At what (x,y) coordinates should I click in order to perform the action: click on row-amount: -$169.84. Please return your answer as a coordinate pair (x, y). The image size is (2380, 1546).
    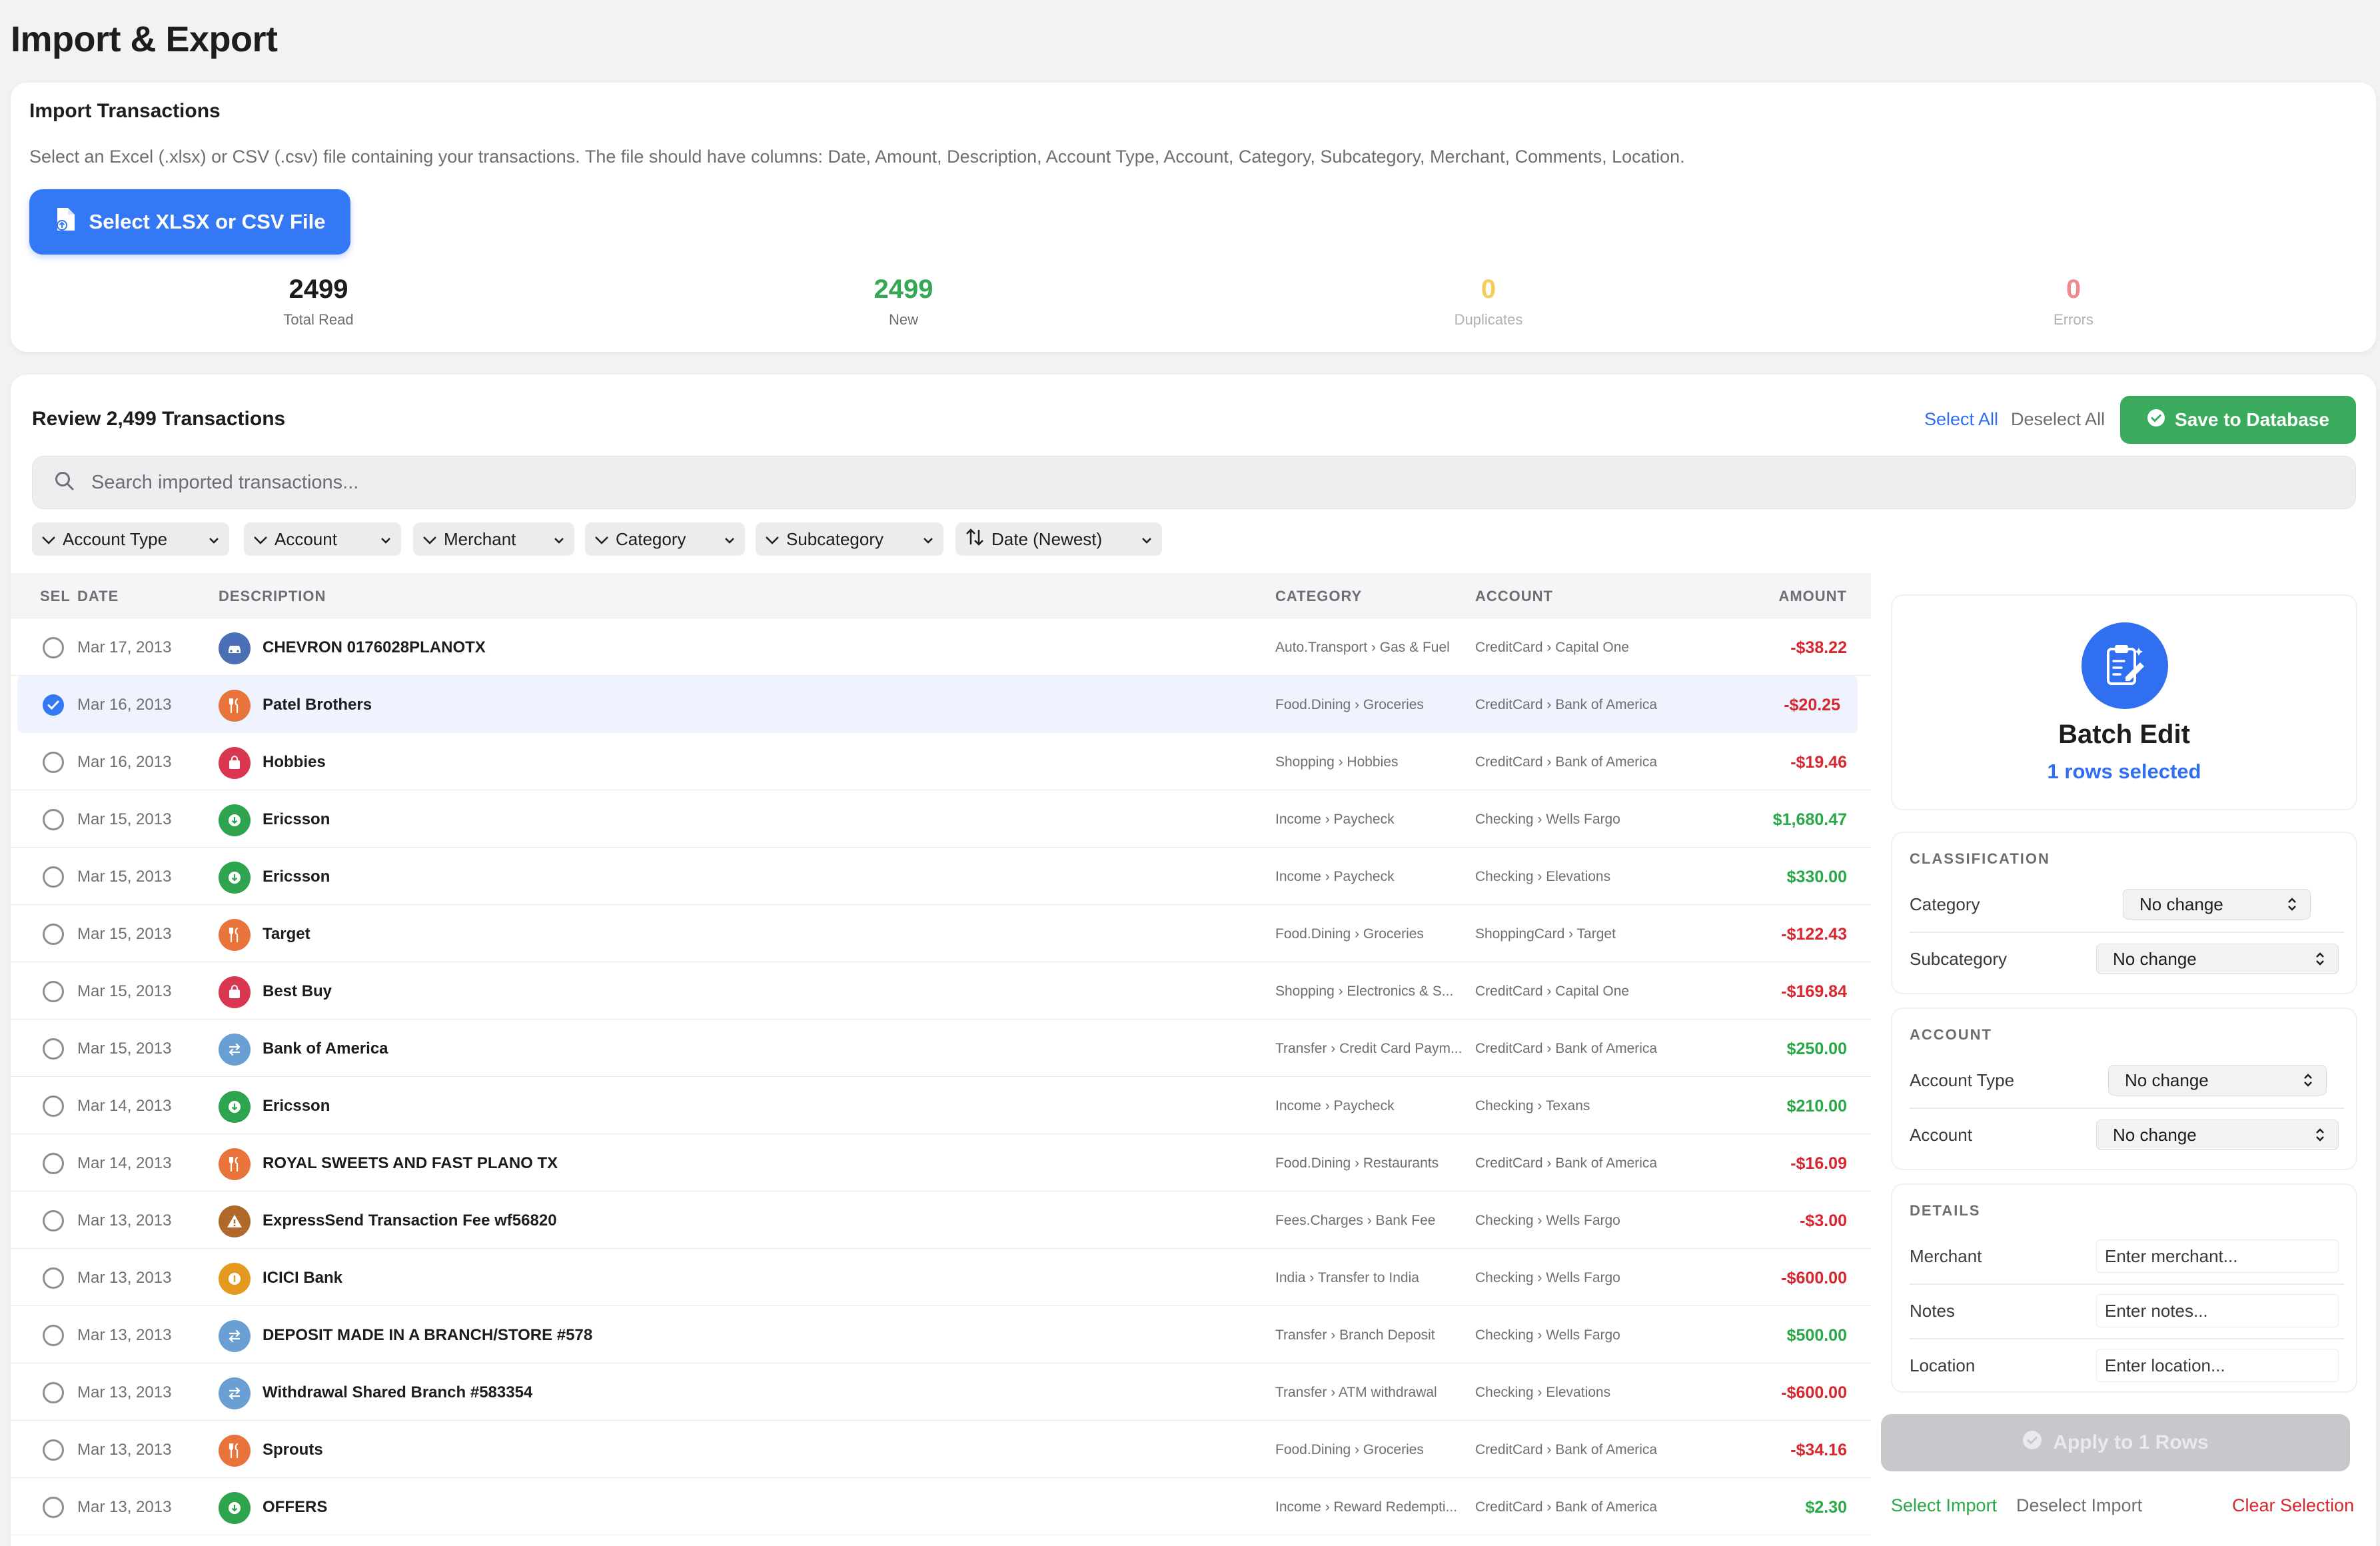
    Looking at the image, I should click on (1814, 991).